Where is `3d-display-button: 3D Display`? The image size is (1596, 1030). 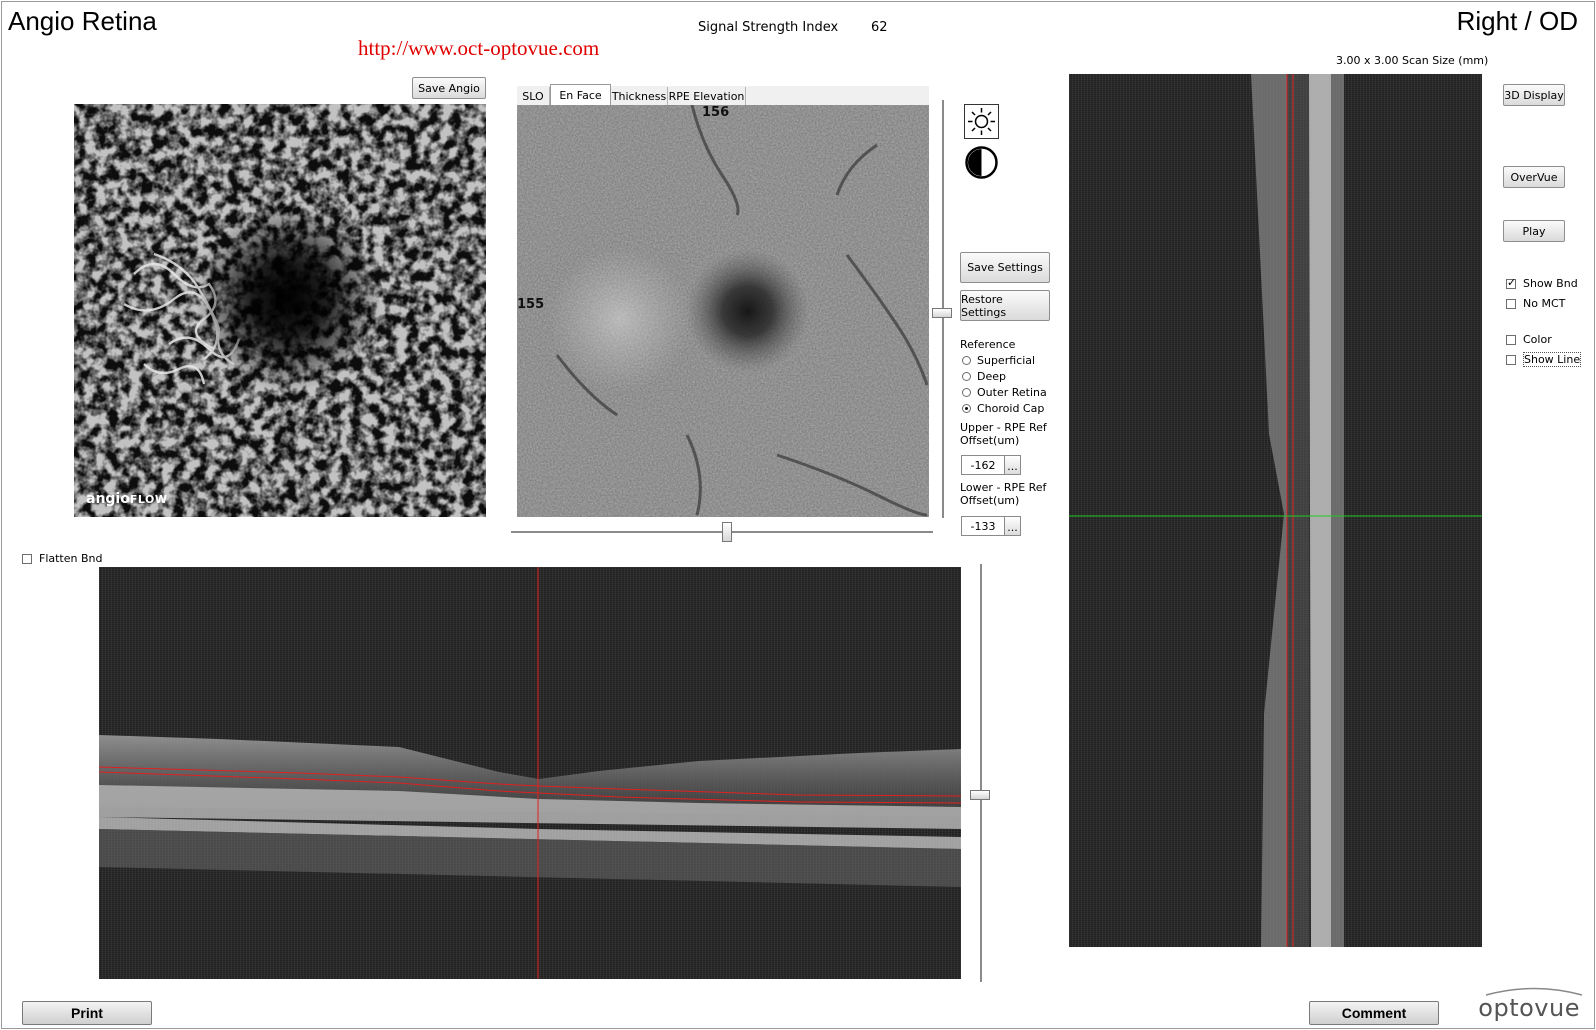 3d-display-button: 3D Display is located at coordinates (1534, 95).